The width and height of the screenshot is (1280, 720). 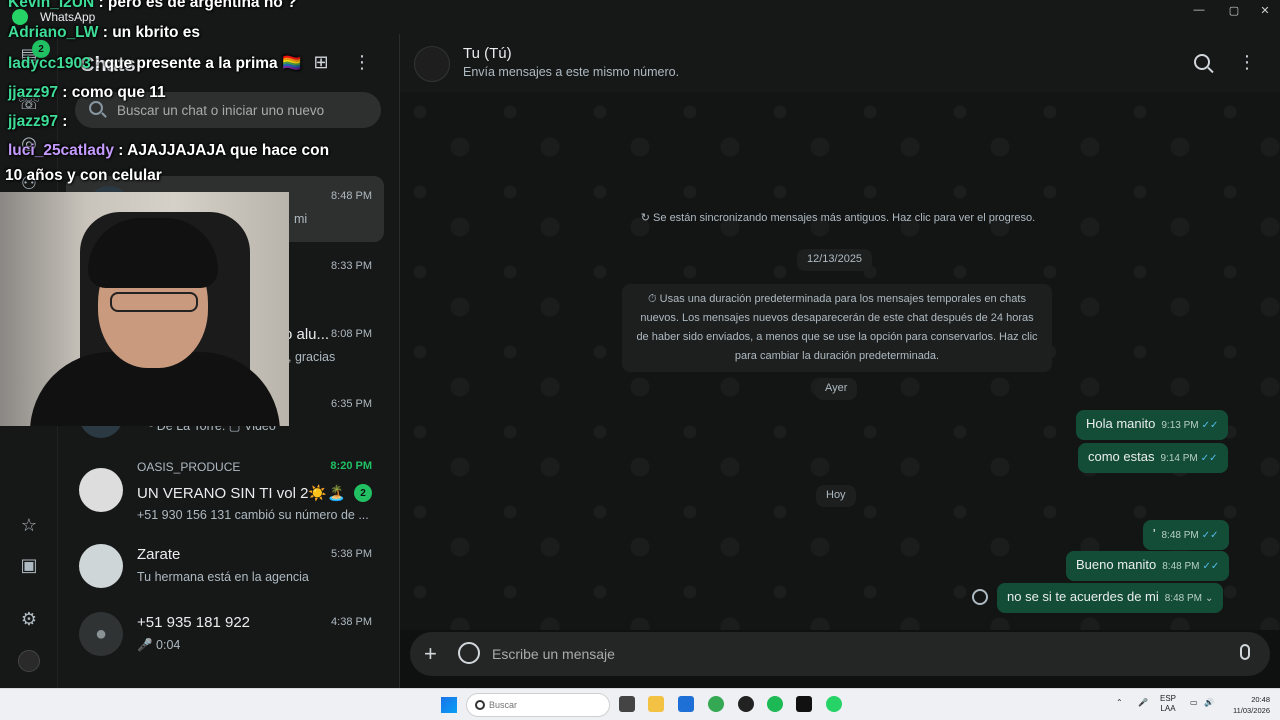 What do you see at coordinates (449, 705) in the screenshot?
I see `windows-start-icon` at bounding box center [449, 705].